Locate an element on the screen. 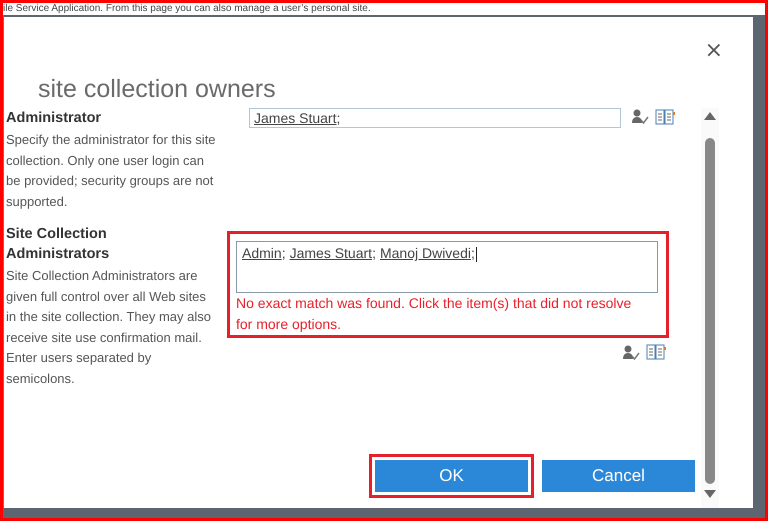 This screenshot has height=521, width=768. scrollbar is located at coordinates (710, 308).